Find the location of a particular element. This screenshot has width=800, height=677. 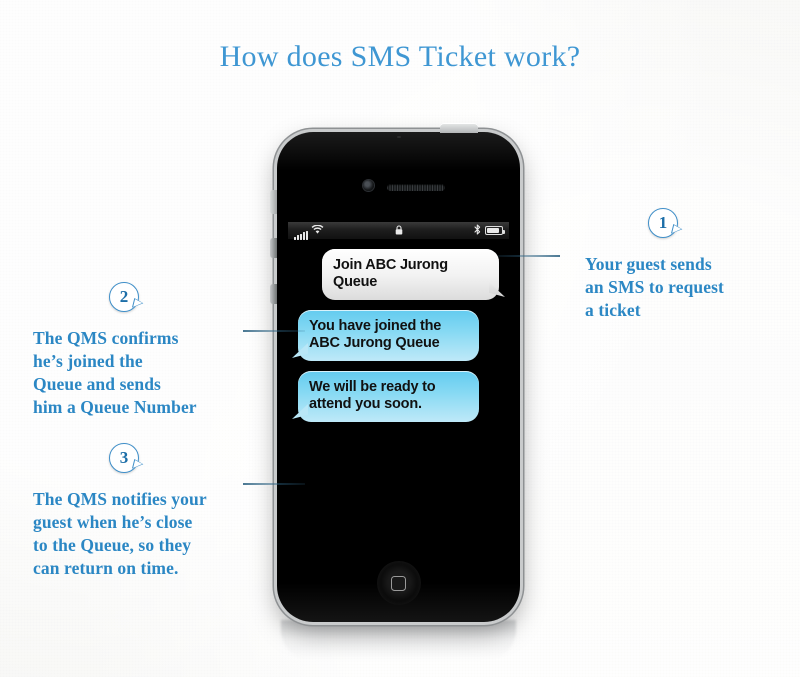

step-number: 2 is located at coordinates (124, 296).